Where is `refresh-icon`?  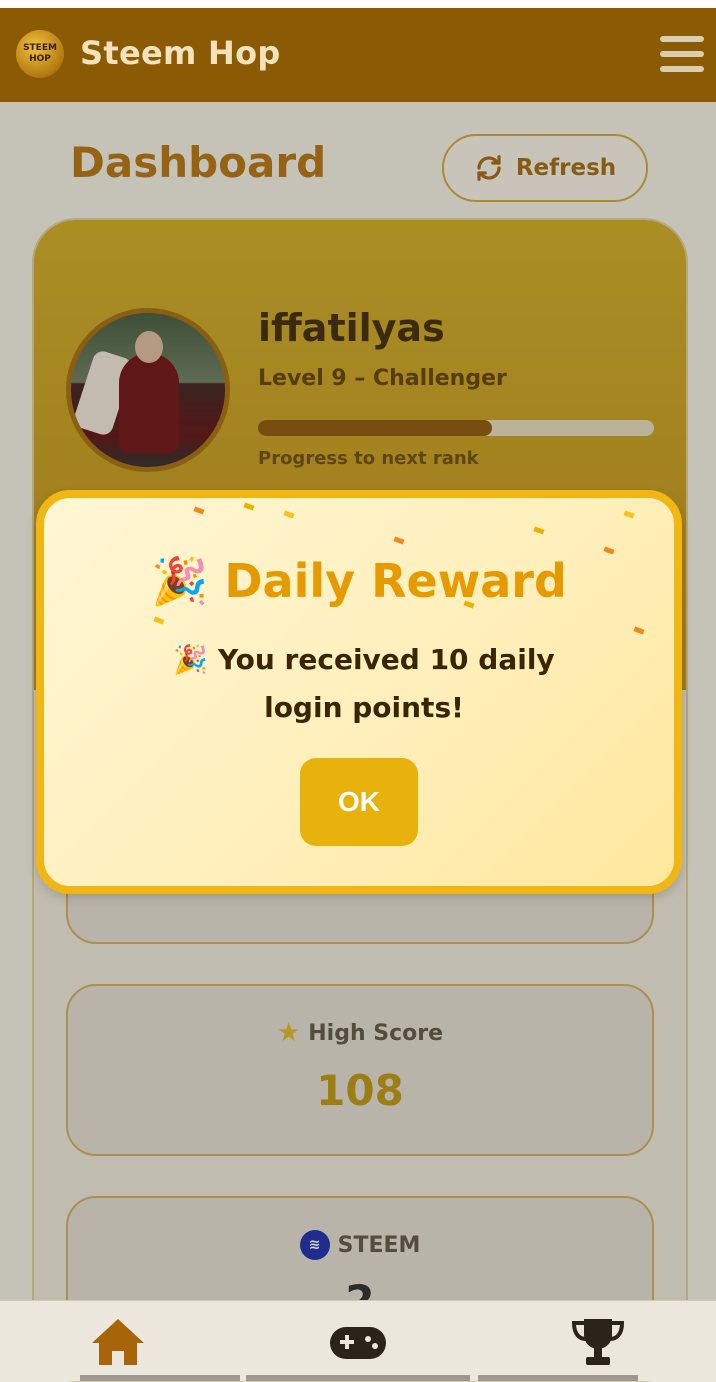 refresh-icon is located at coordinates (489, 168).